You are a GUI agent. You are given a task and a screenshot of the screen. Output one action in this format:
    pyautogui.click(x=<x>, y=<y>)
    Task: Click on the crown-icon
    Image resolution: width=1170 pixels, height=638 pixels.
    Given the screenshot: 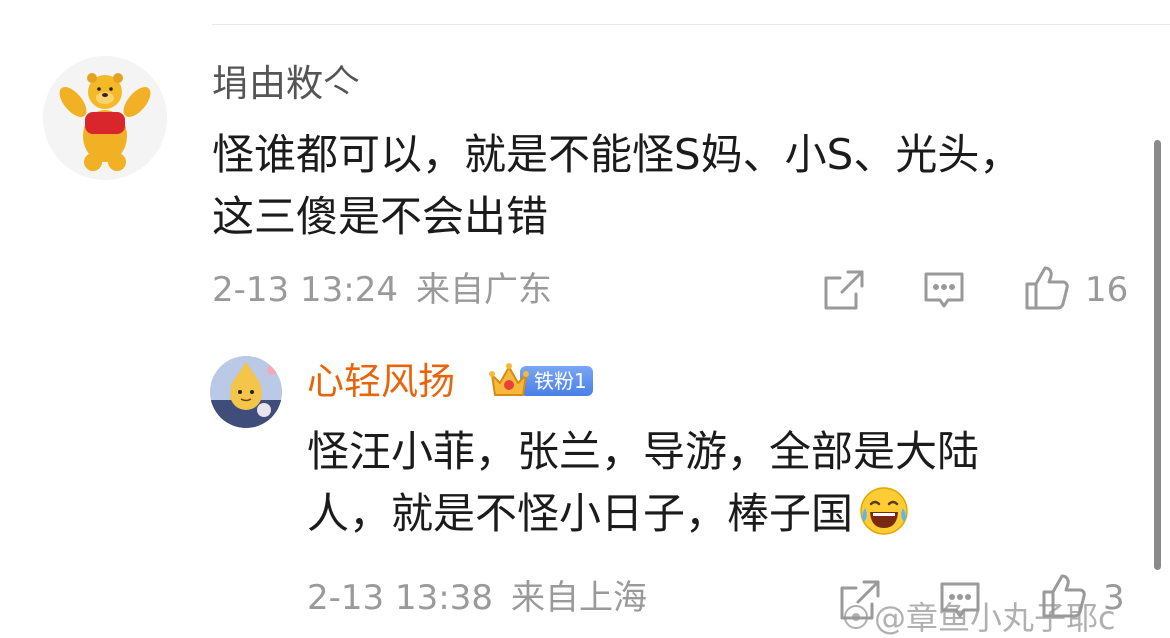 What is the action you would take?
    pyautogui.click(x=509, y=381)
    